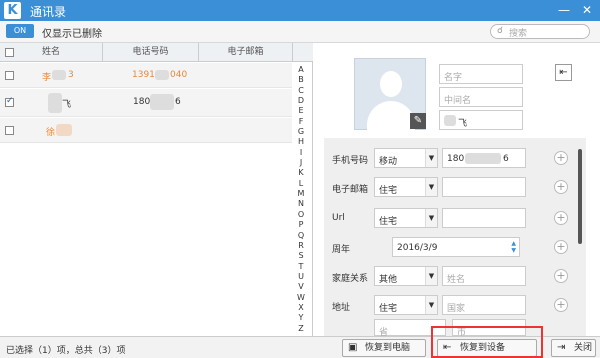  Describe the element at coordinates (301, 122) in the screenshot. I see `alphabet-index-letter: F` at that location.